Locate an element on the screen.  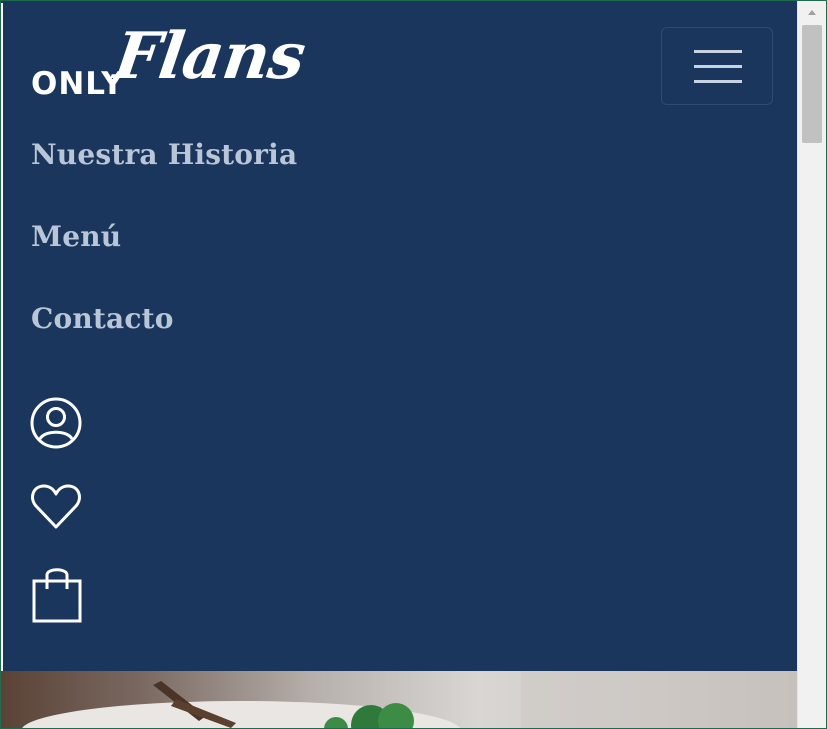
brand-logo-name: Flans is located at coordinates (209, 56).